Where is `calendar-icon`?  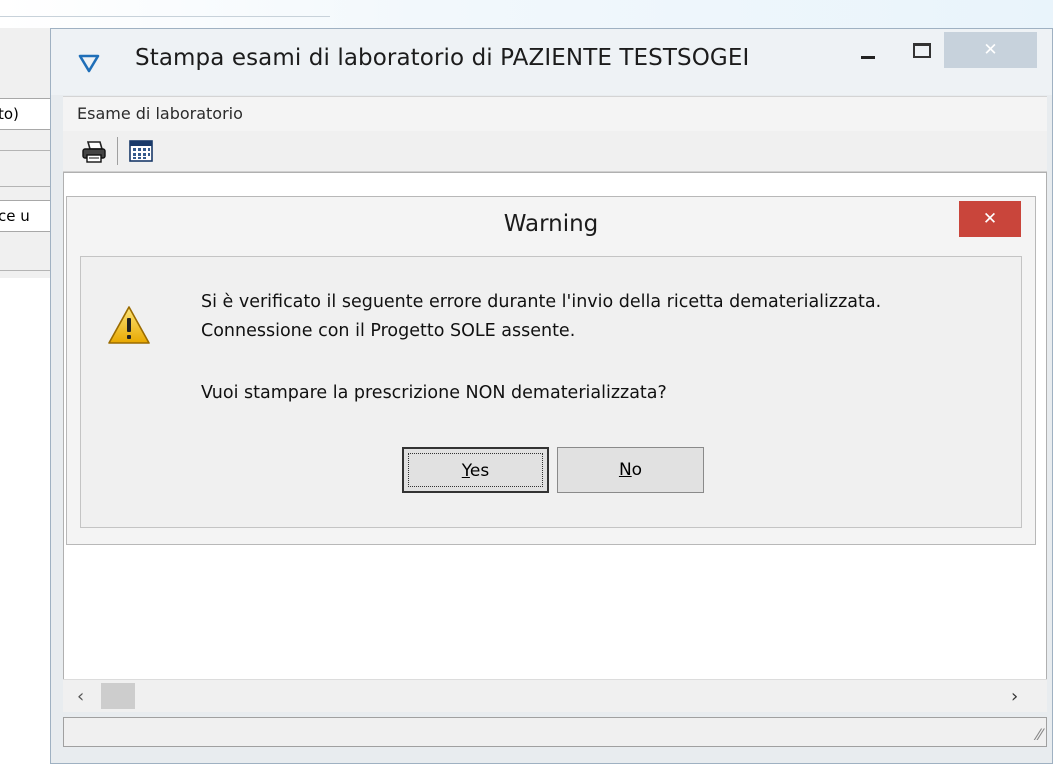 calendar-icon is located at coordinates (141, 151).